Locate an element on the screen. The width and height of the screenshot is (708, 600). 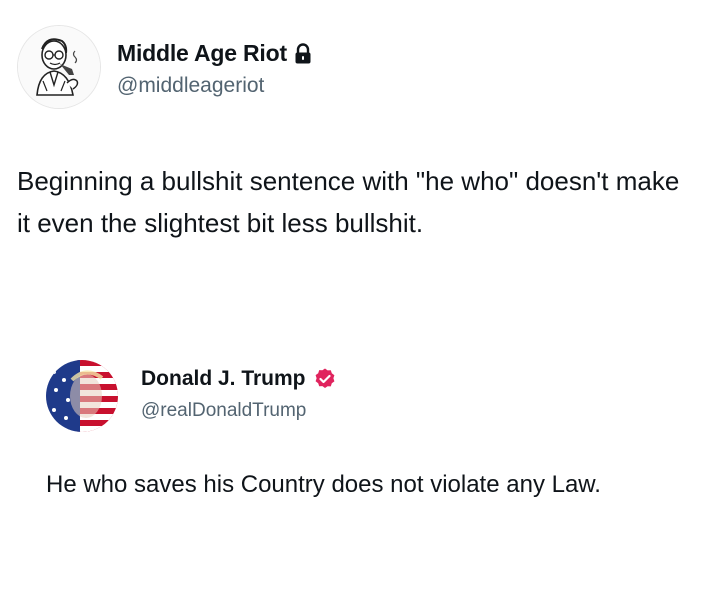
author-handle: @middleageriot is located at coordinates (190, 86).